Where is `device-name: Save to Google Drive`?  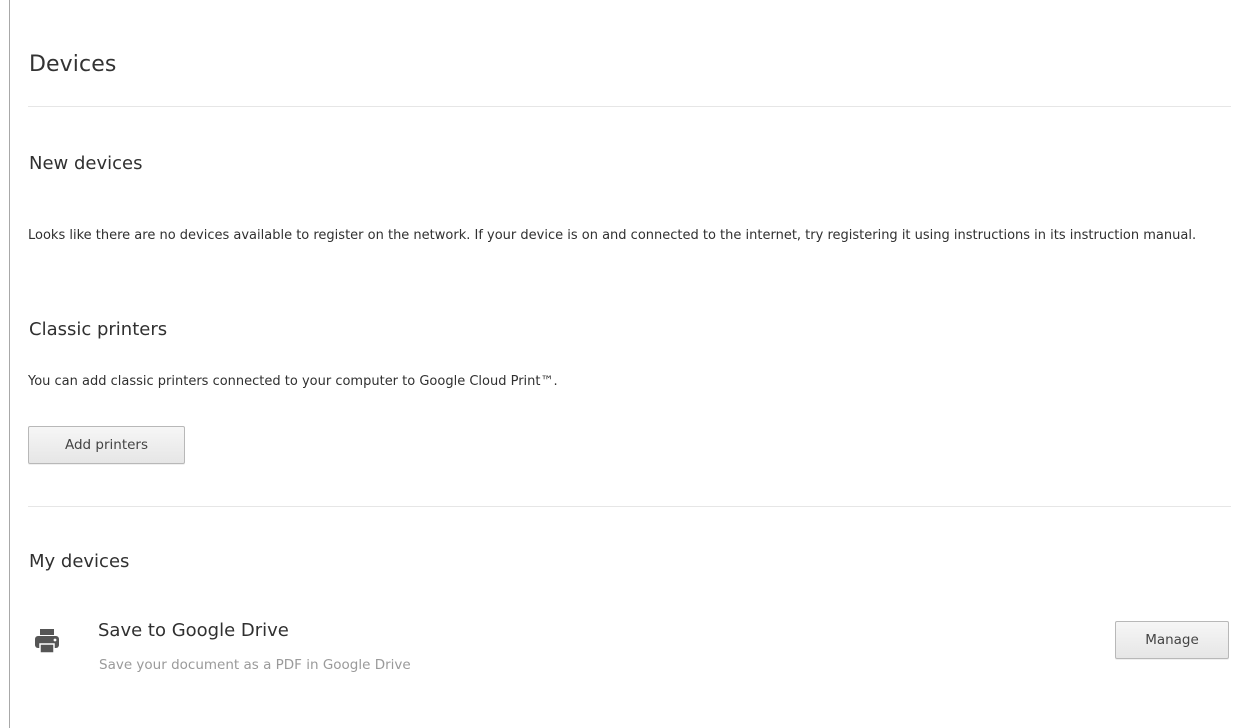 device-name: Save to Google Drive is located at coordinates (193, 630).